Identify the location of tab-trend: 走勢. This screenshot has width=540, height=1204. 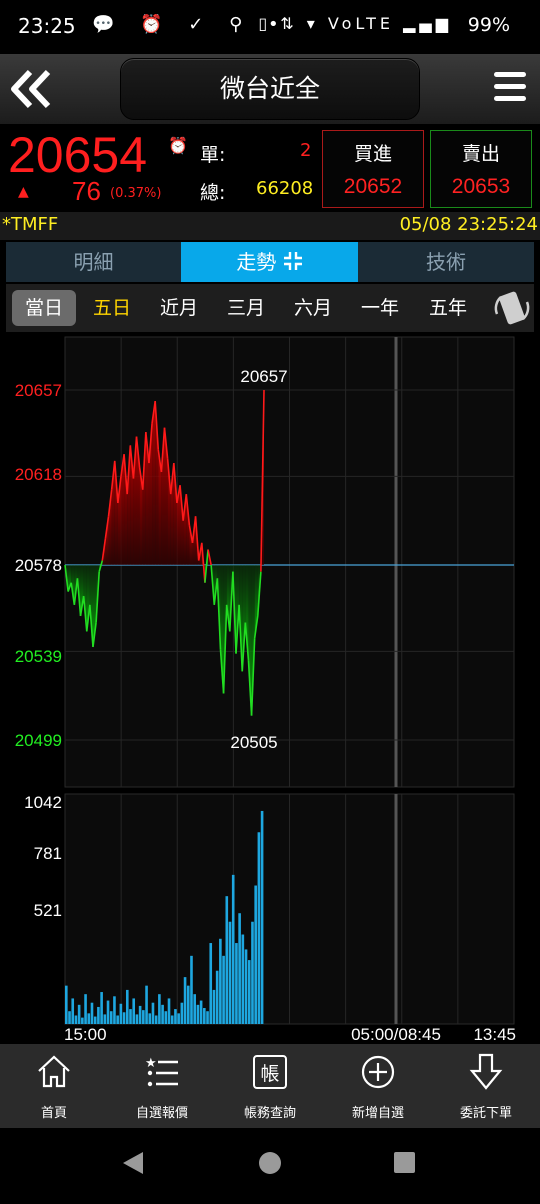
(269, 262).